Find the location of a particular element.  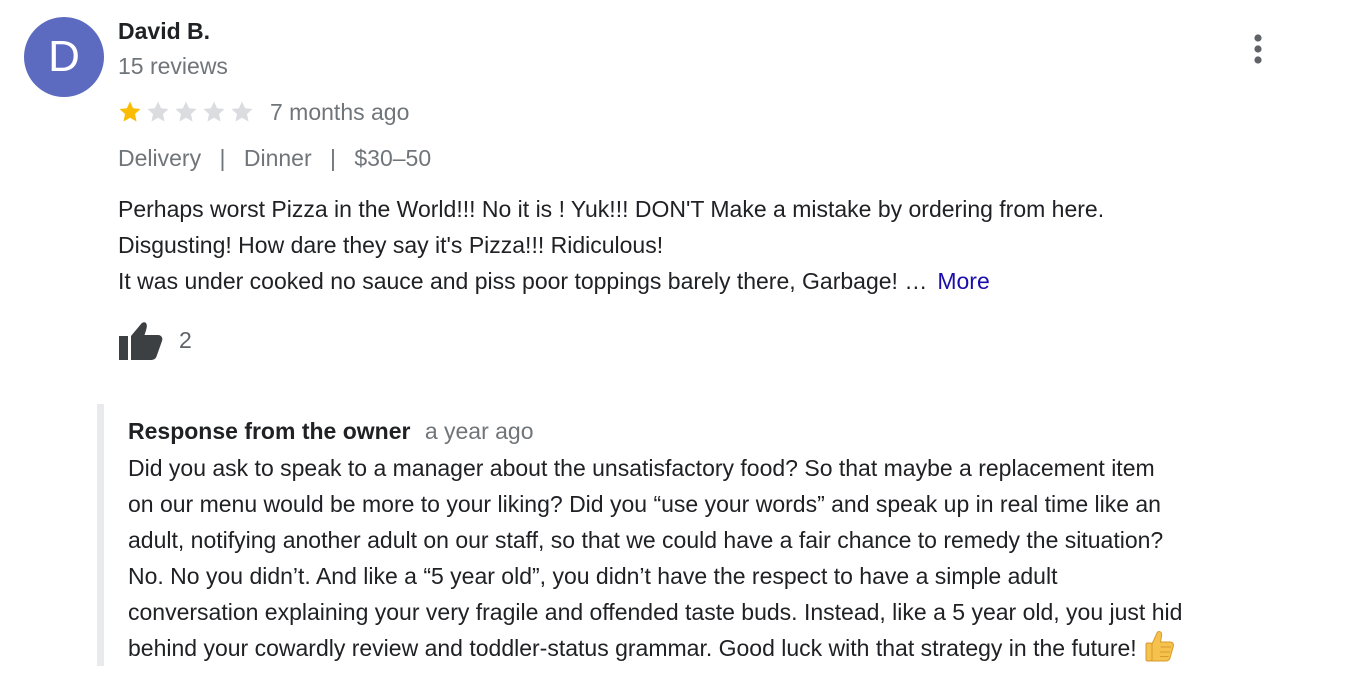

more-link: More is located at coordinates (963, 281).